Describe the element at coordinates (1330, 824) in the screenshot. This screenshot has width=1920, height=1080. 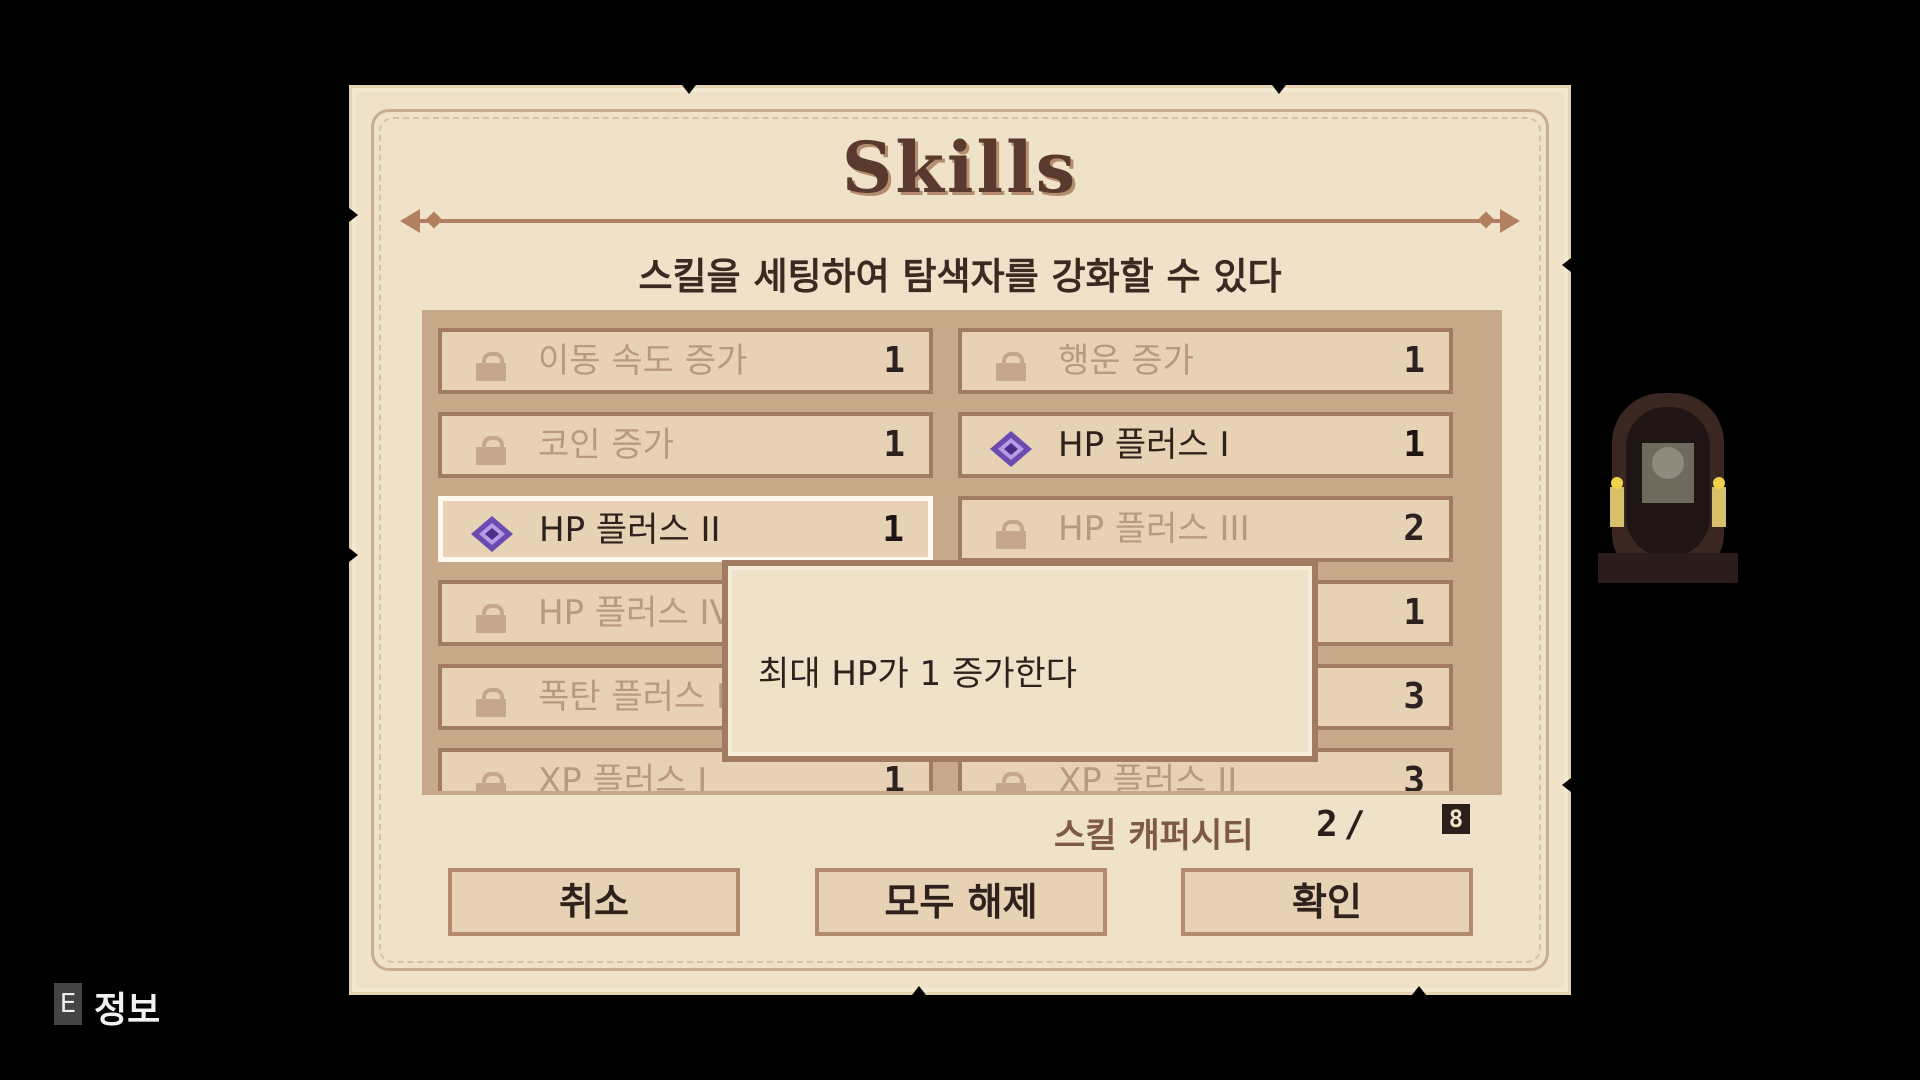
I see `capacity-used-number: 2` at that location.